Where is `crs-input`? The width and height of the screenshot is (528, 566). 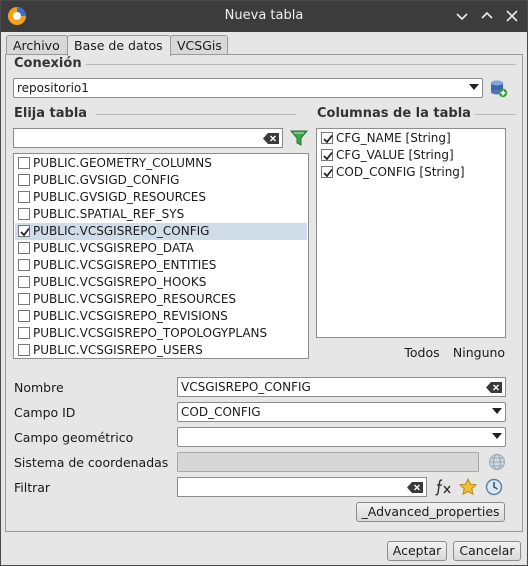 crs-input is located at coordinates (328, 462).